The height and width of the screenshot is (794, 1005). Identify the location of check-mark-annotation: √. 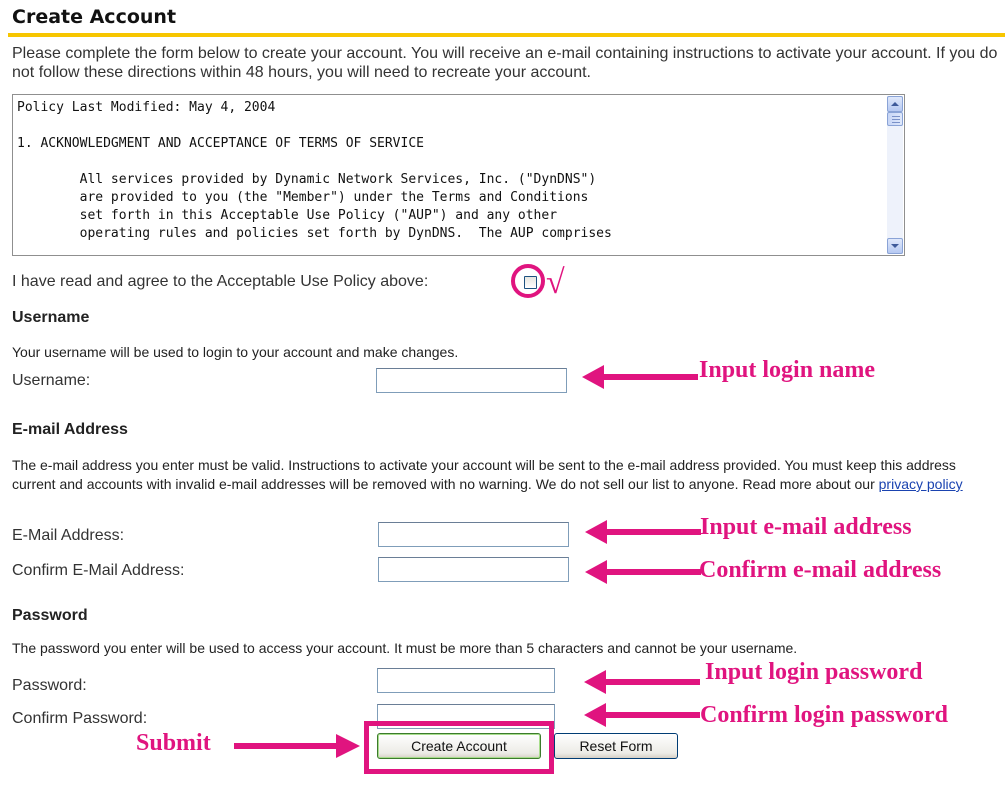
(555, 282).